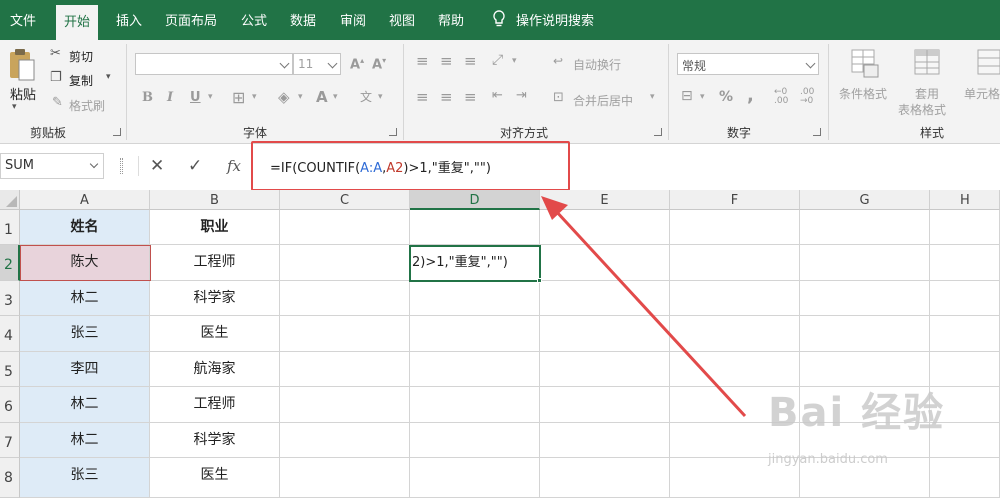 The height and width of the screenshot is (498, 1000). I want to click on baidu-watermark-url: jingyan.baidu.com, so click(828, 459).